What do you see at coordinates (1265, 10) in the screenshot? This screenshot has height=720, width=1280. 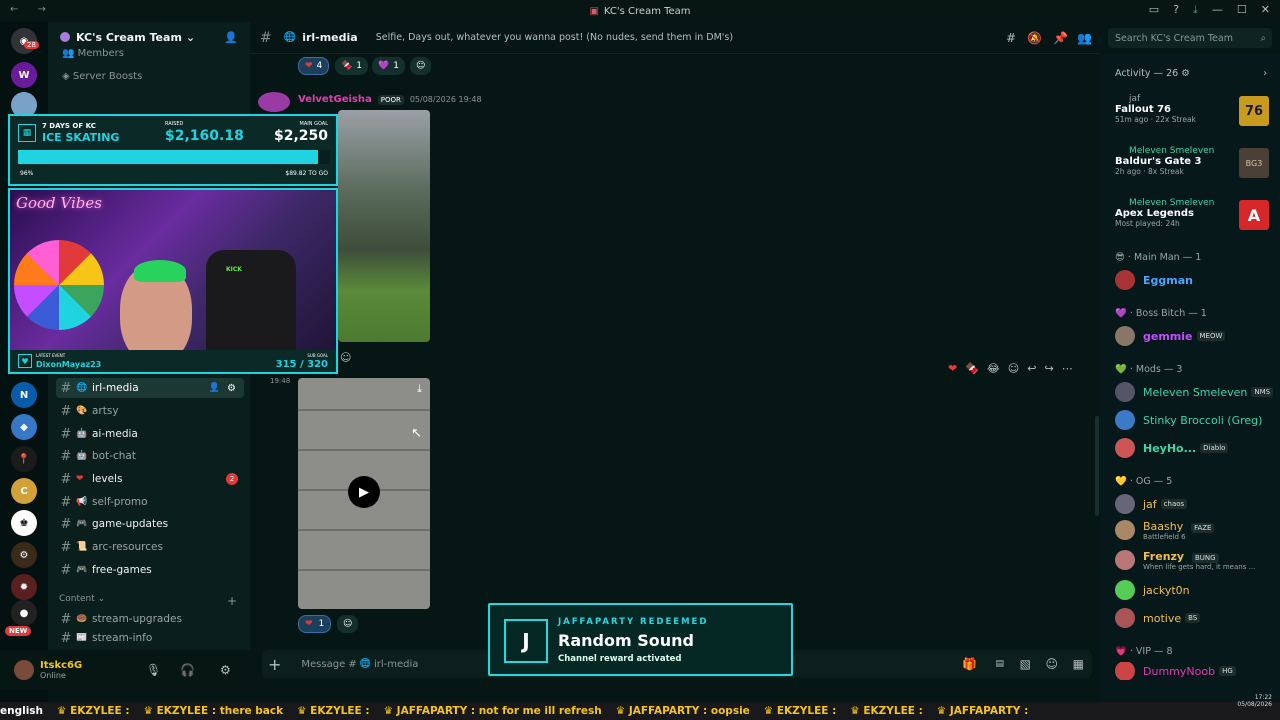 I see `close-button: ✕` at bounding box center [1265, 10].